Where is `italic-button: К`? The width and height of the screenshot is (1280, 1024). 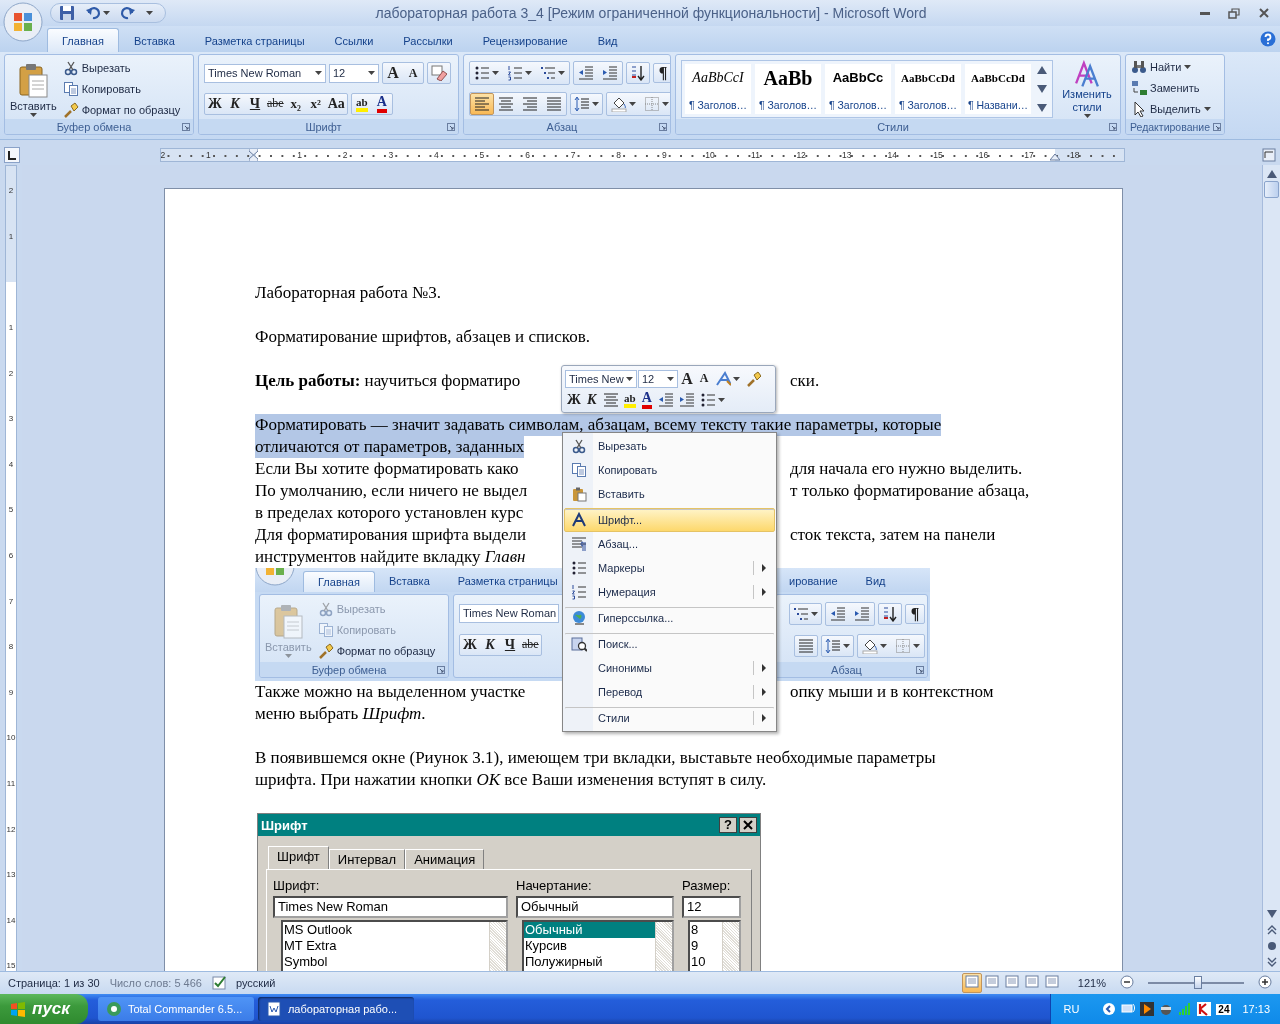
italic-button: К is located at coordinates (591, 399).